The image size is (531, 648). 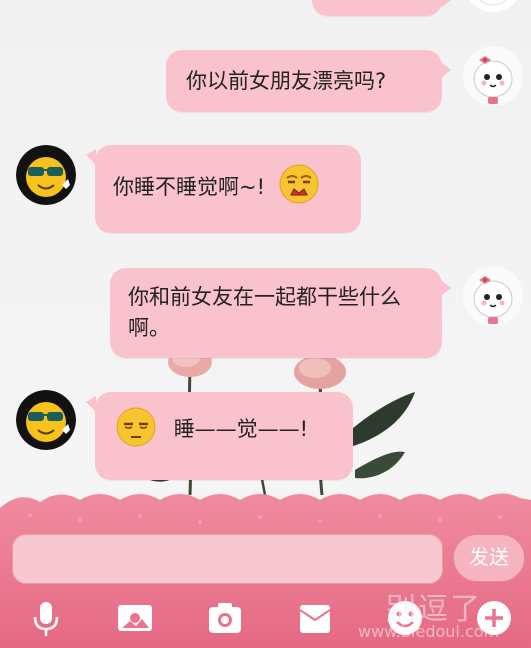 What do you see at coordinates (225, 618) in the screenshot?
I see `camera-icon` at bounding box center [225, 618].